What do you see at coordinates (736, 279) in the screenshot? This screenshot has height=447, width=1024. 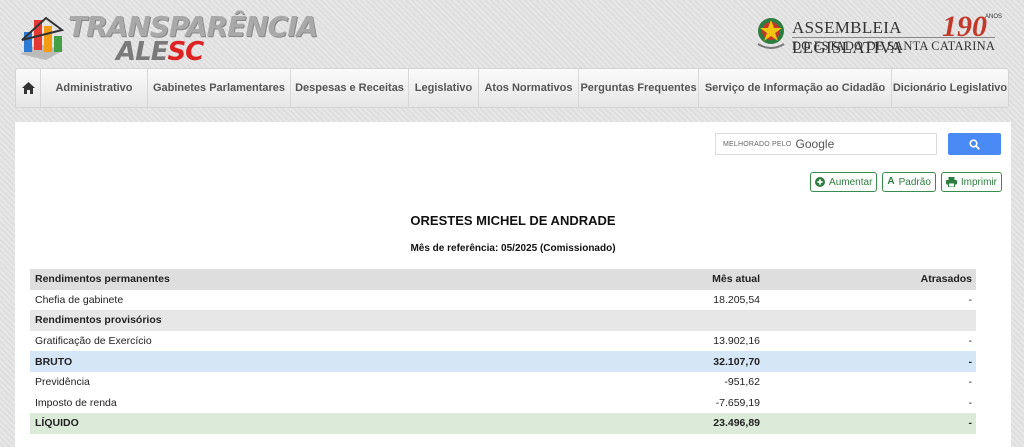 I see `column-header-current: Mês atual` at bounding box center [736, 279].